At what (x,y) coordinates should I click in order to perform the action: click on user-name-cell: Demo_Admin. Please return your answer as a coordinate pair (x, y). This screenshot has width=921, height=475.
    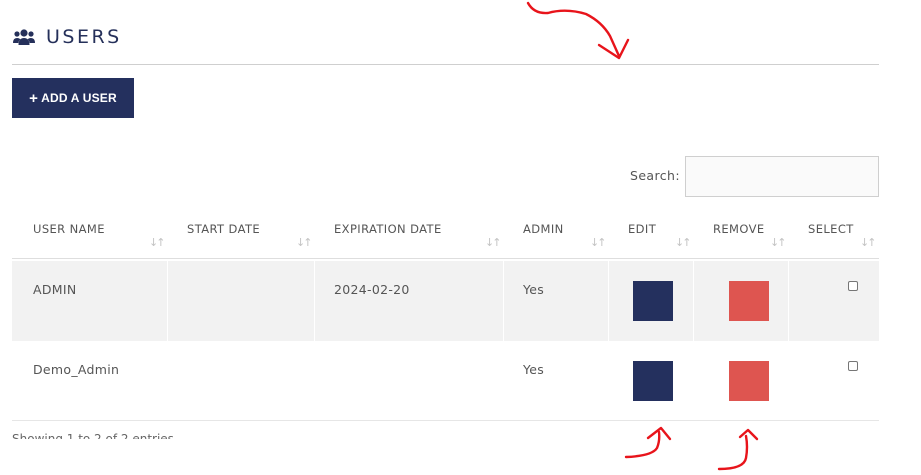
    Looking at the image, I should click on (76, 369).